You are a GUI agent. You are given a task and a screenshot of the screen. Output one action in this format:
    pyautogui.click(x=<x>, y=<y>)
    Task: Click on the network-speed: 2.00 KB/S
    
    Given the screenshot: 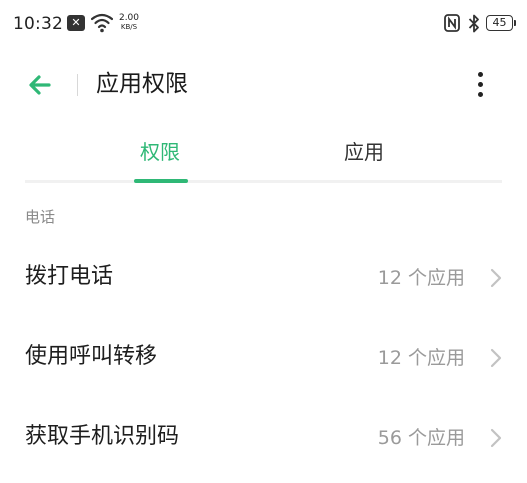 What is the action you would take?
    pyautogui.click(x=129, y=23)
    